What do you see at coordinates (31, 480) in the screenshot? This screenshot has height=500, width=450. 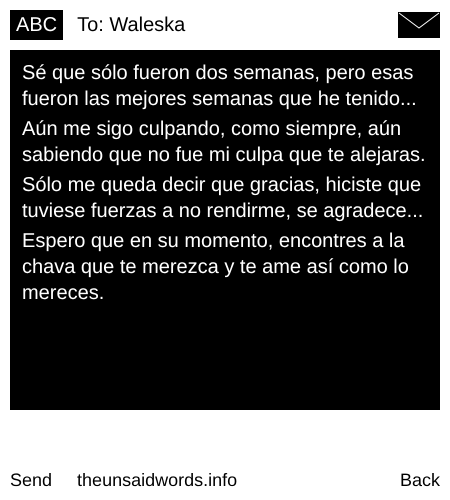 I see `send-softkey: Send` at bounding box center [31, 480].